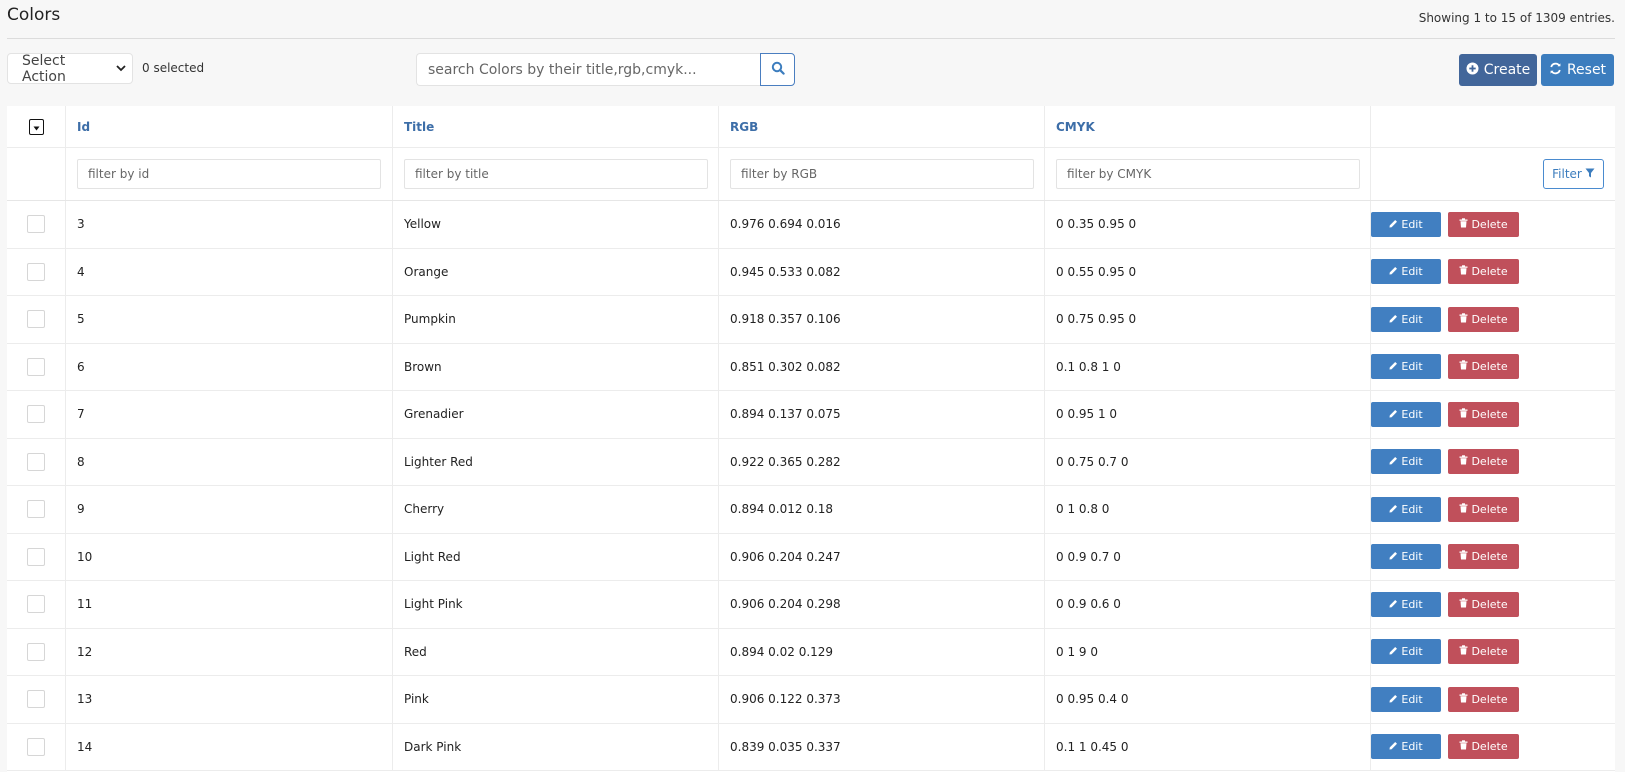 This screenshot has width=1625, height=772. I want to click on reset-label: Reset, so click(1586, 70).